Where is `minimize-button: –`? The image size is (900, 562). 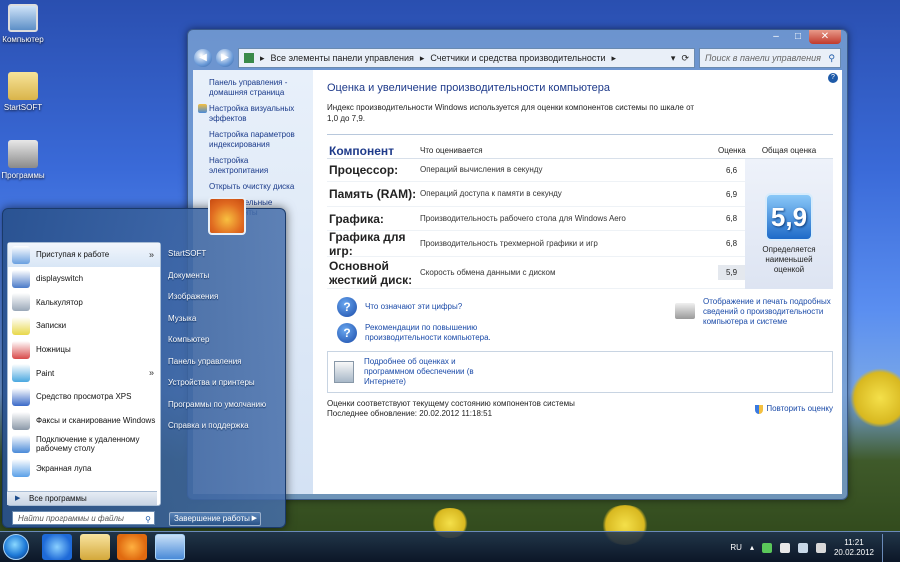 minimize-button: – is located at coordinates (776, 37).